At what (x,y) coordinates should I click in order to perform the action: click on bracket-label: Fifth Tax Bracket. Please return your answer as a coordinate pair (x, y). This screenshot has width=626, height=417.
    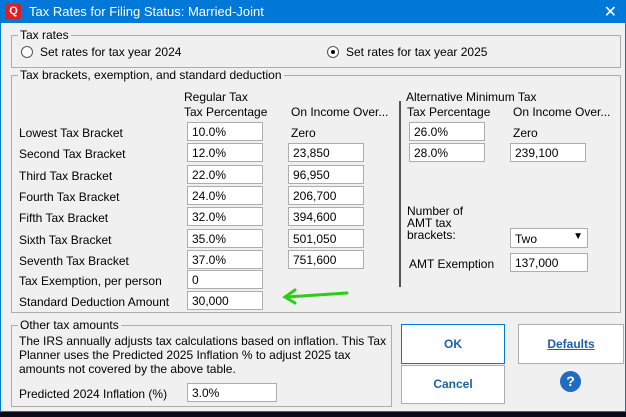
    Looking at the image, I should click on (64, 218).